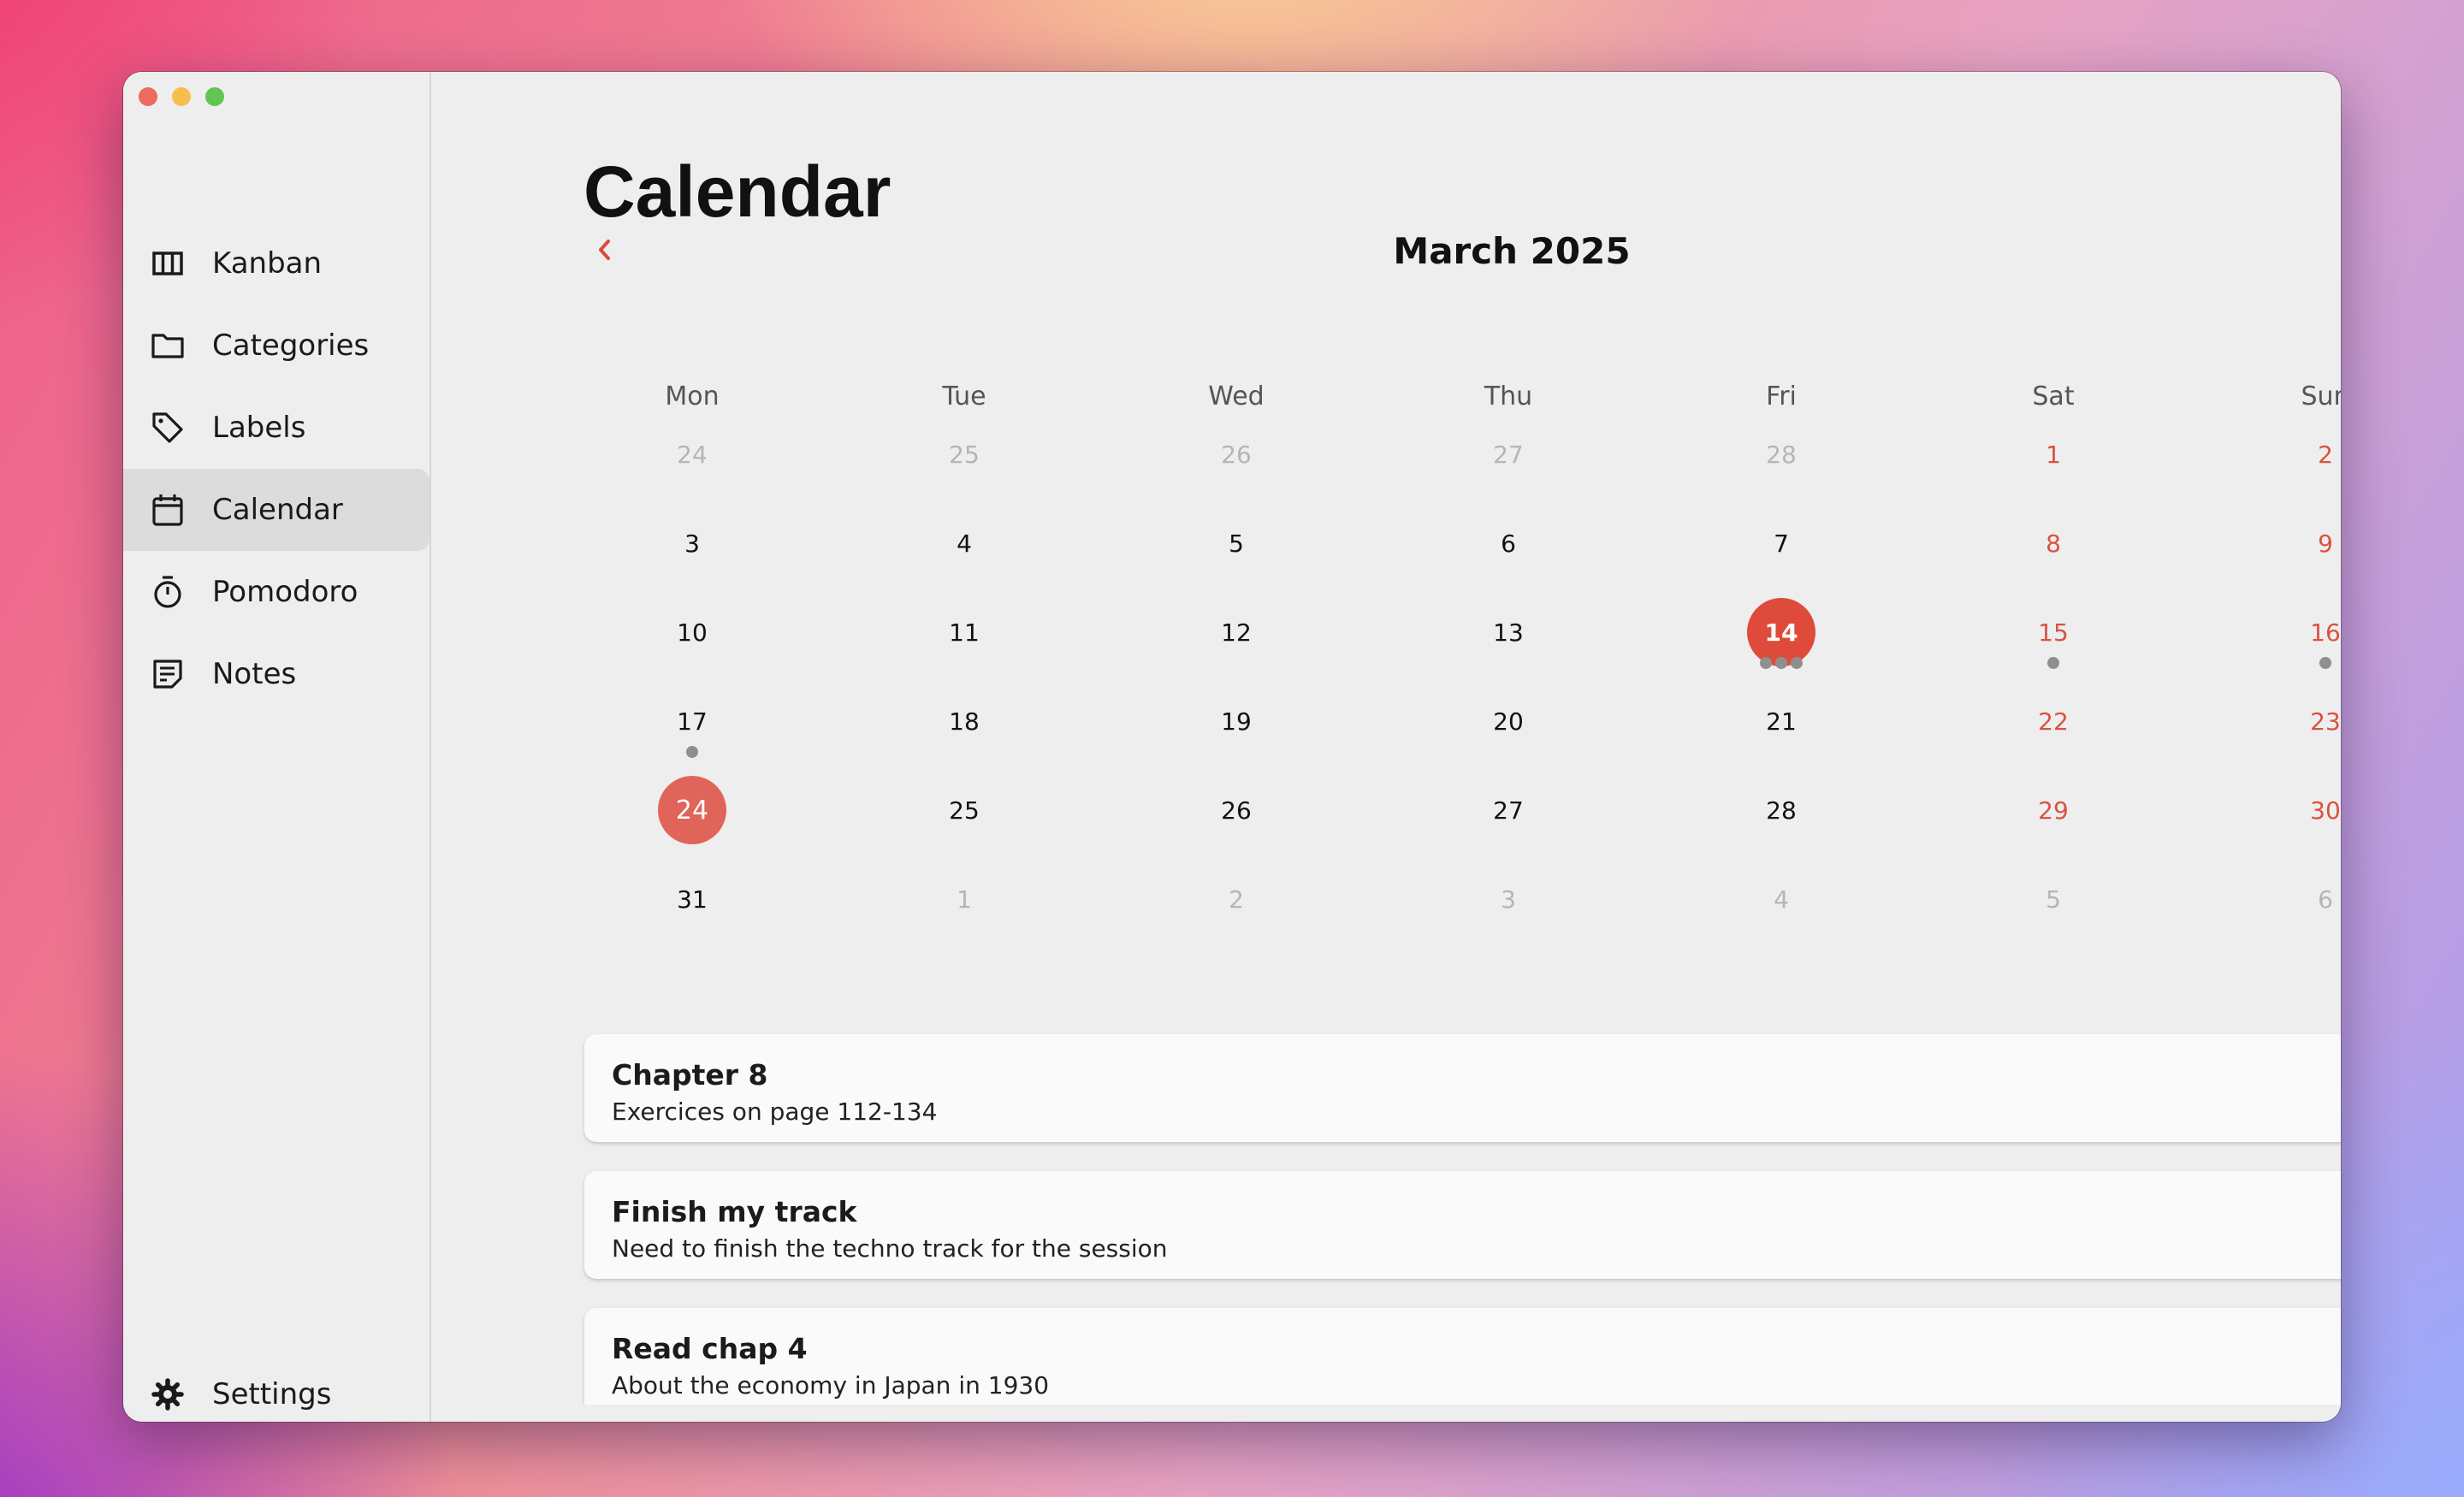  What do you see at coordinates (1508, 632) in the screenshot?
I see `calendar-day: 13` at bounding box center [1508, 632].